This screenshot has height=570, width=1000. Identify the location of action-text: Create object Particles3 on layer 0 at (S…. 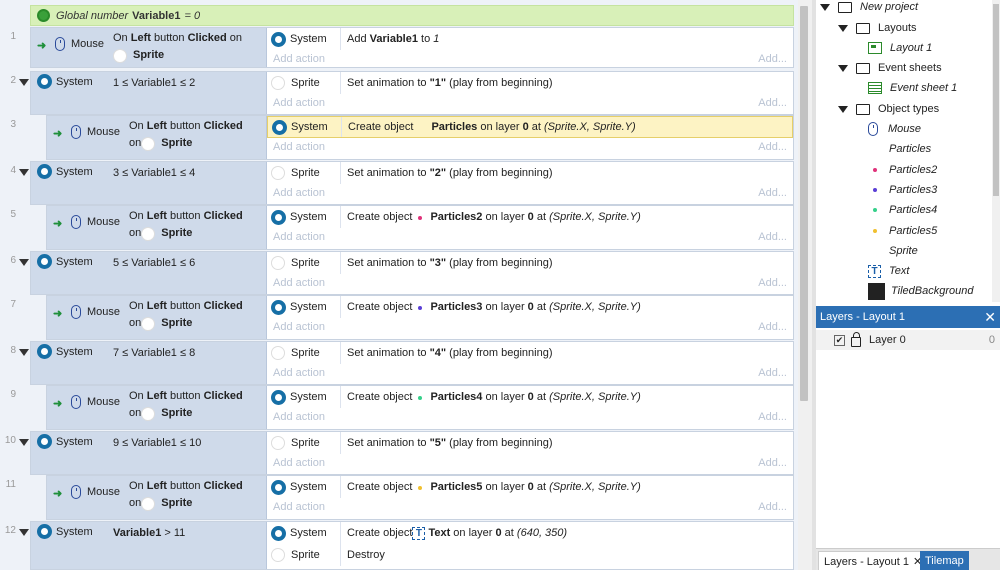
(491, 307).